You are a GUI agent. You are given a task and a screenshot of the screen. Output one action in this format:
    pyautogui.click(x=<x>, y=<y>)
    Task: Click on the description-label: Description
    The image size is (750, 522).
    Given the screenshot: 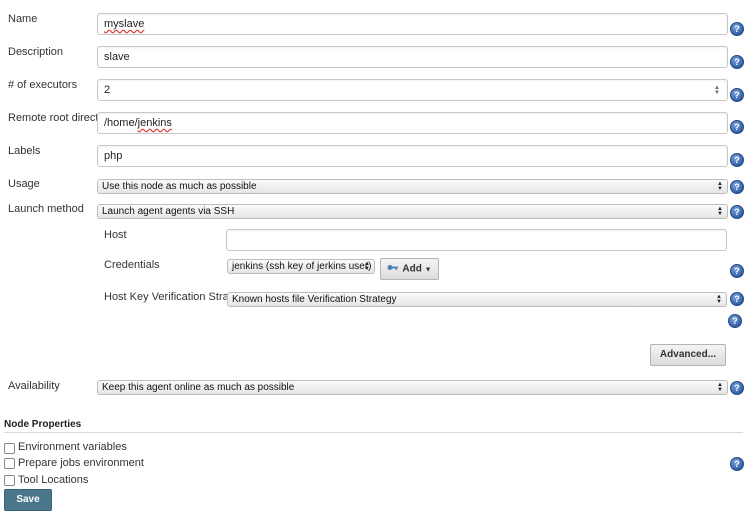 What is the action you would take?
    pyautogui.click(x=36, y=52)
    